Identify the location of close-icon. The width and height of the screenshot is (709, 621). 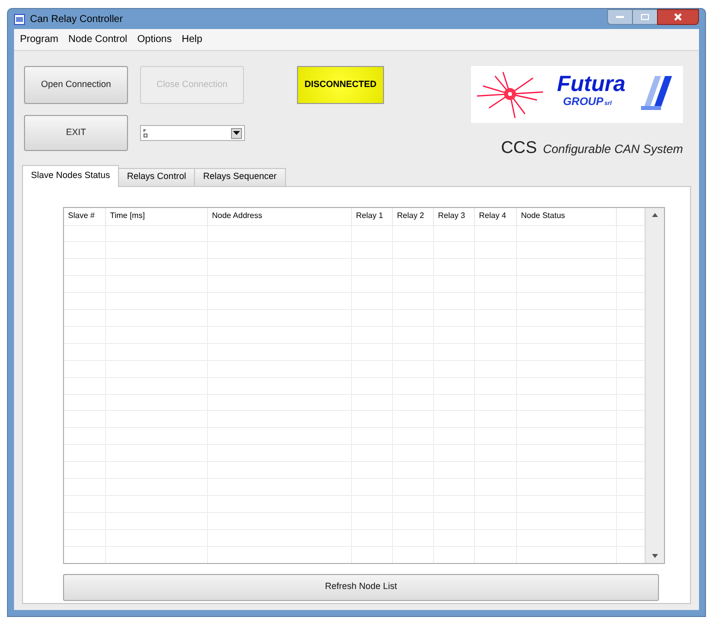
(678, 17).